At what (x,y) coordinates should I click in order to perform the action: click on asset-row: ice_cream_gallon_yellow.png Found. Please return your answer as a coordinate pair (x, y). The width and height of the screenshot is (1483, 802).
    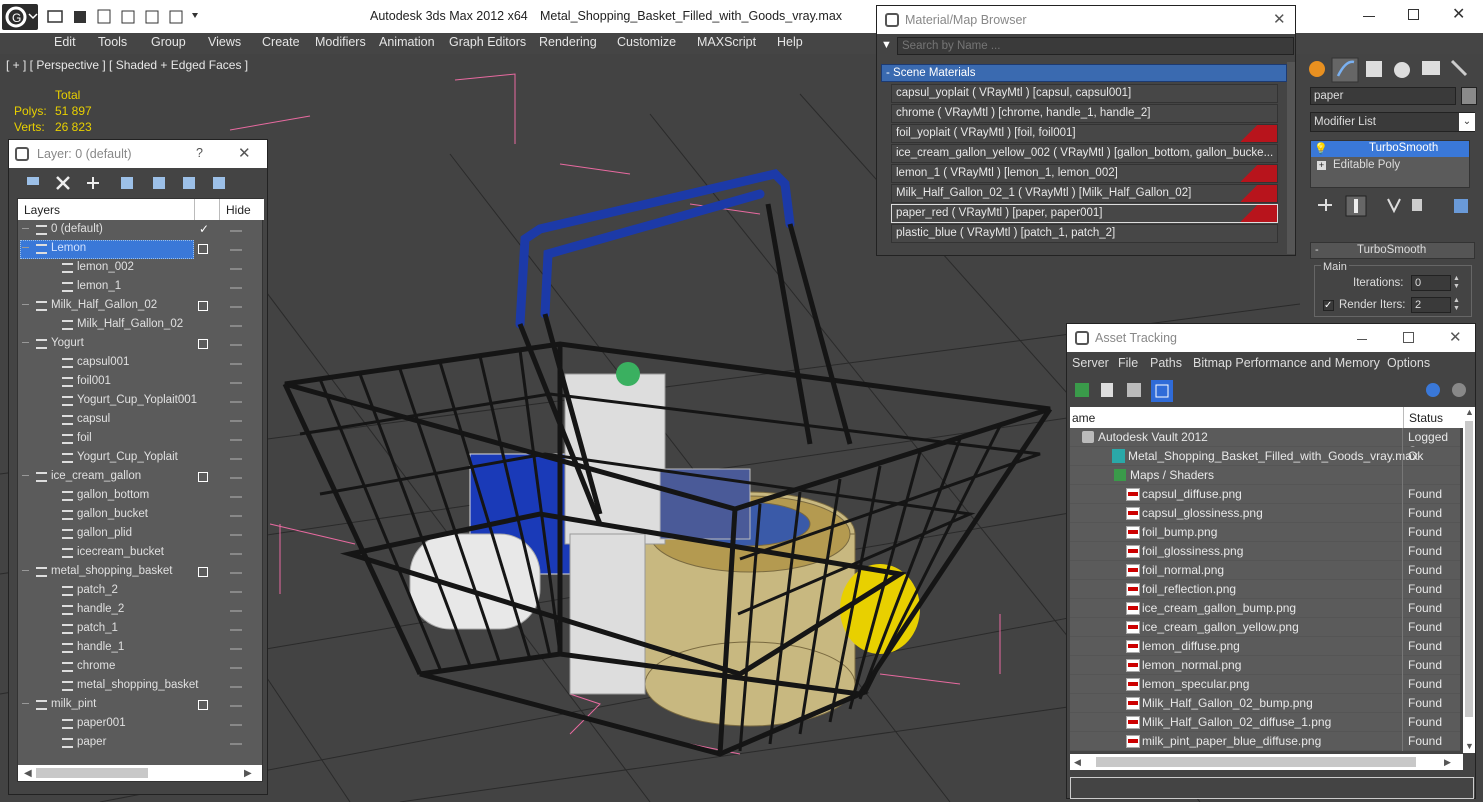
    Looking at the image, I should click on (1265, 627).